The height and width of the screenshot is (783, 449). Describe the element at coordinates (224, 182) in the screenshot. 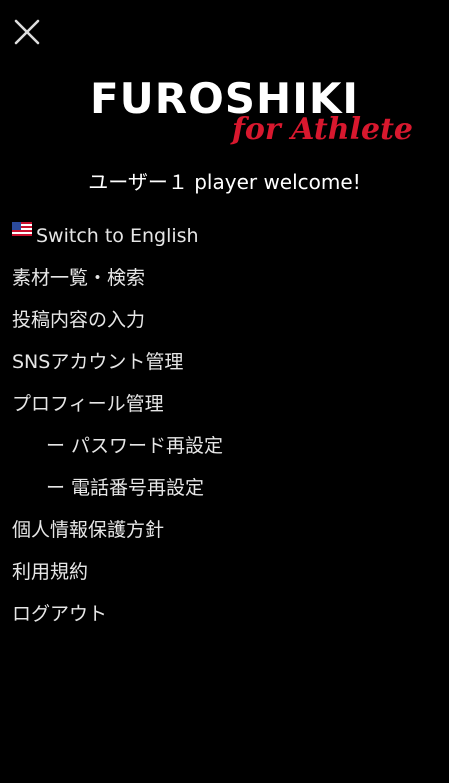

I see `welcome-message: ユーザー１ player welcome!` at that location.